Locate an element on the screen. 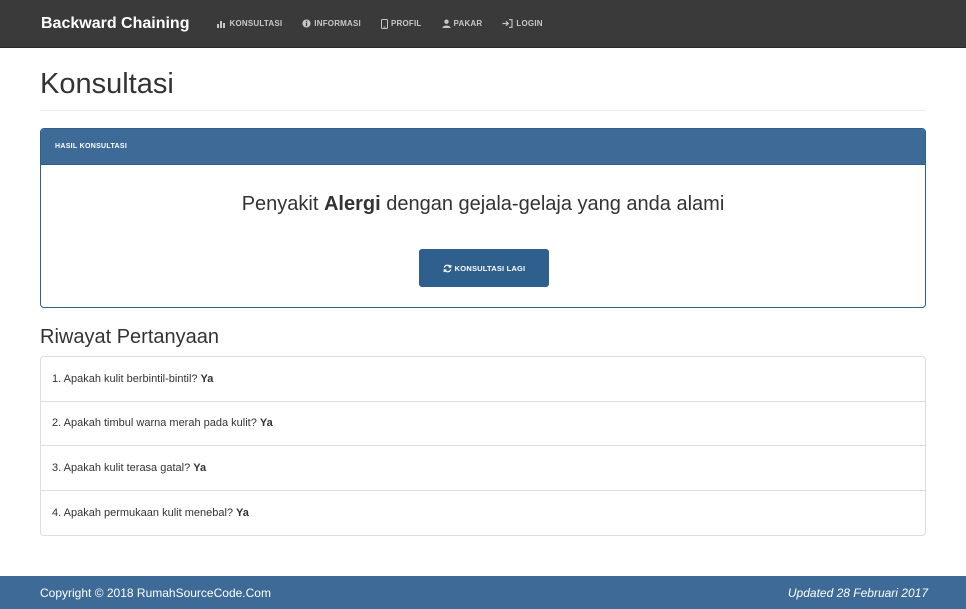 This screenshot has height=609, width=966. panel-heading: HASIL KONSULTASI is located at coordinates (483, 147).